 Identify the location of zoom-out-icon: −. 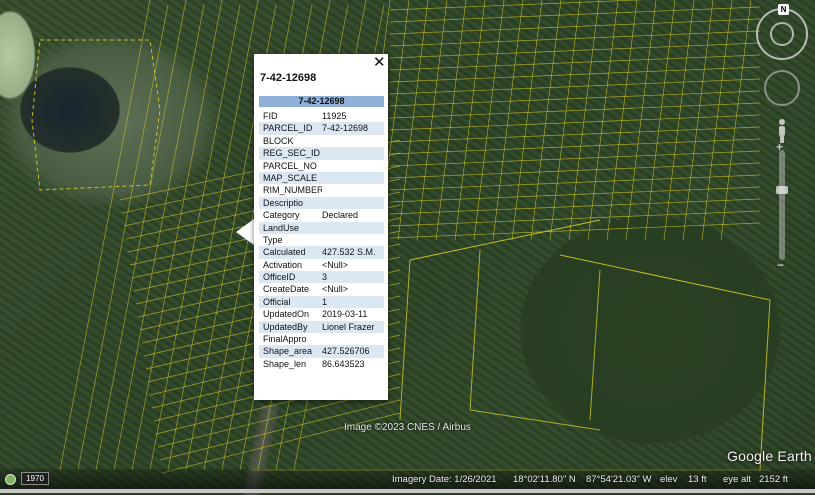
(780, 265).